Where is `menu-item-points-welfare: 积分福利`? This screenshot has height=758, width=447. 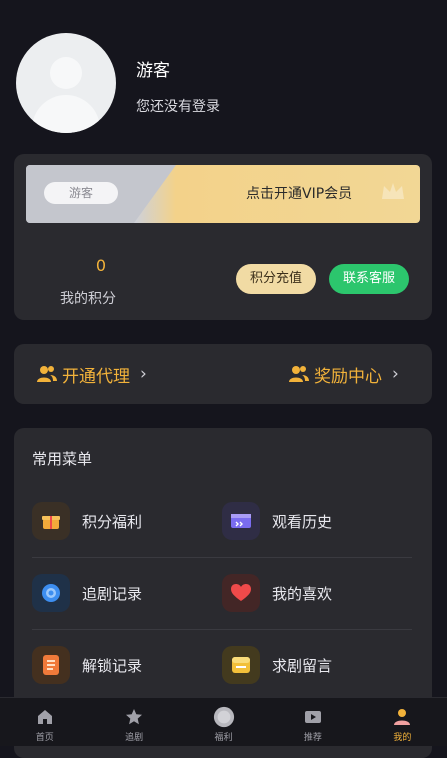
menu-item-points-welfare: 积分福利 is located at coordinates (87, 521).